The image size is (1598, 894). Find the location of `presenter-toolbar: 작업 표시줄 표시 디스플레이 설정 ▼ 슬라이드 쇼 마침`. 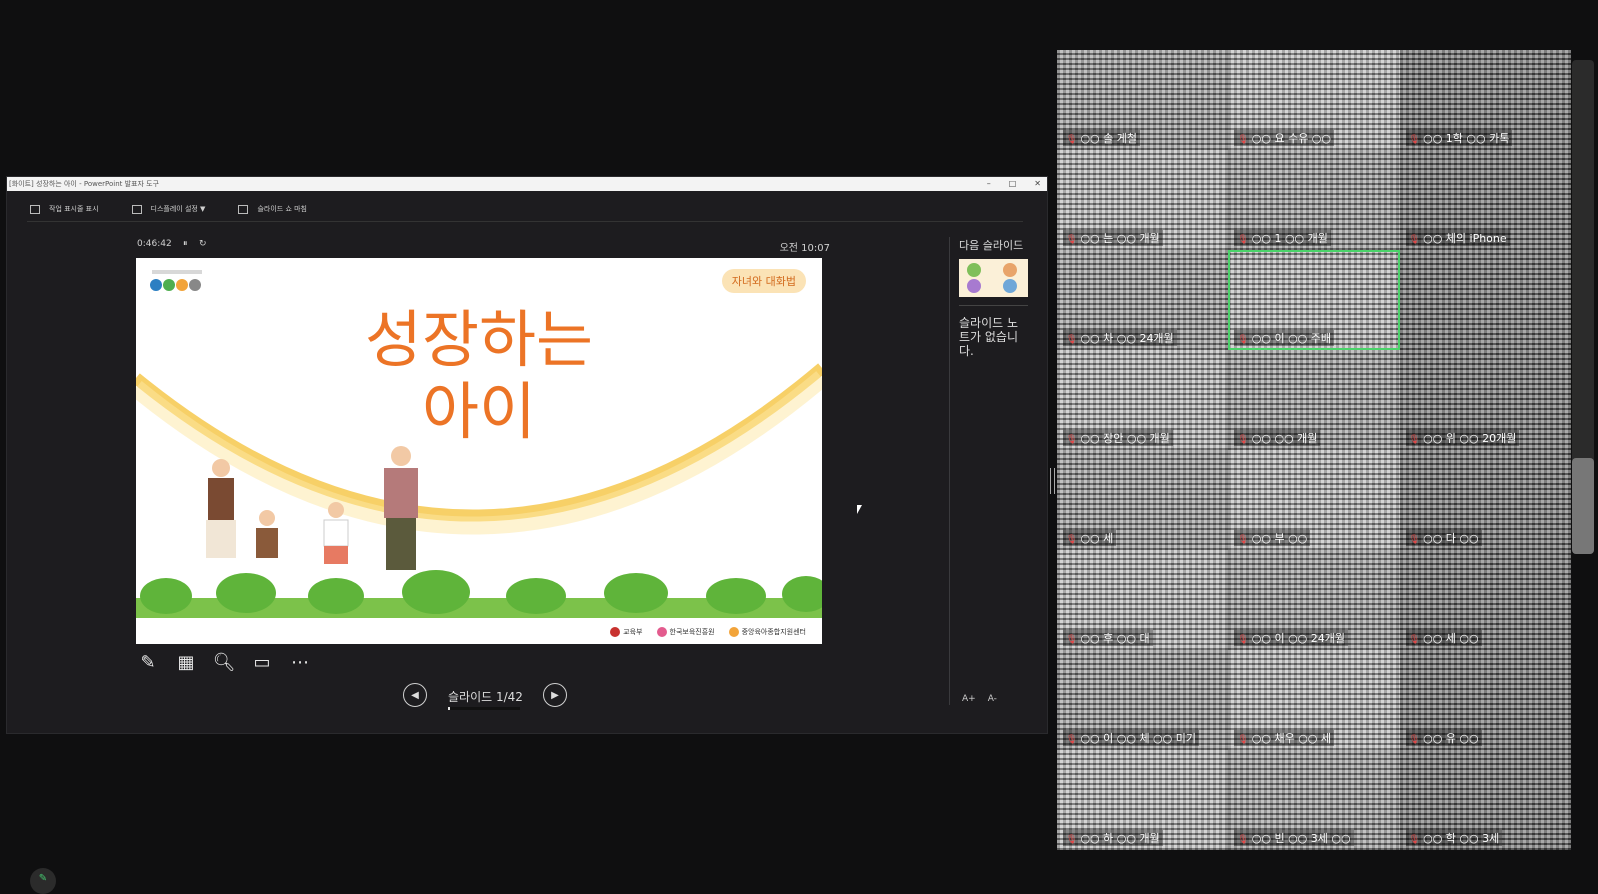

presenter-toolbar: 작업 표시줄 표시 디스플레이 설정 ▼ 슬라이드 쇼 마침 is located at coordinates (525, 209).